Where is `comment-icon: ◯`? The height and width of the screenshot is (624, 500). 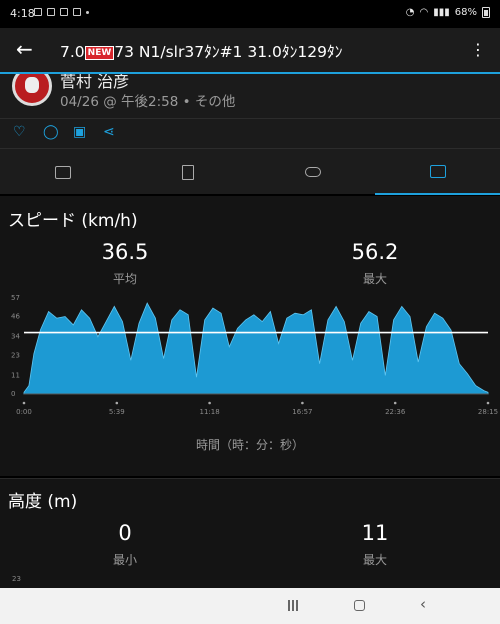 comment-icon: ◯ is located at coordinates (51, 132).